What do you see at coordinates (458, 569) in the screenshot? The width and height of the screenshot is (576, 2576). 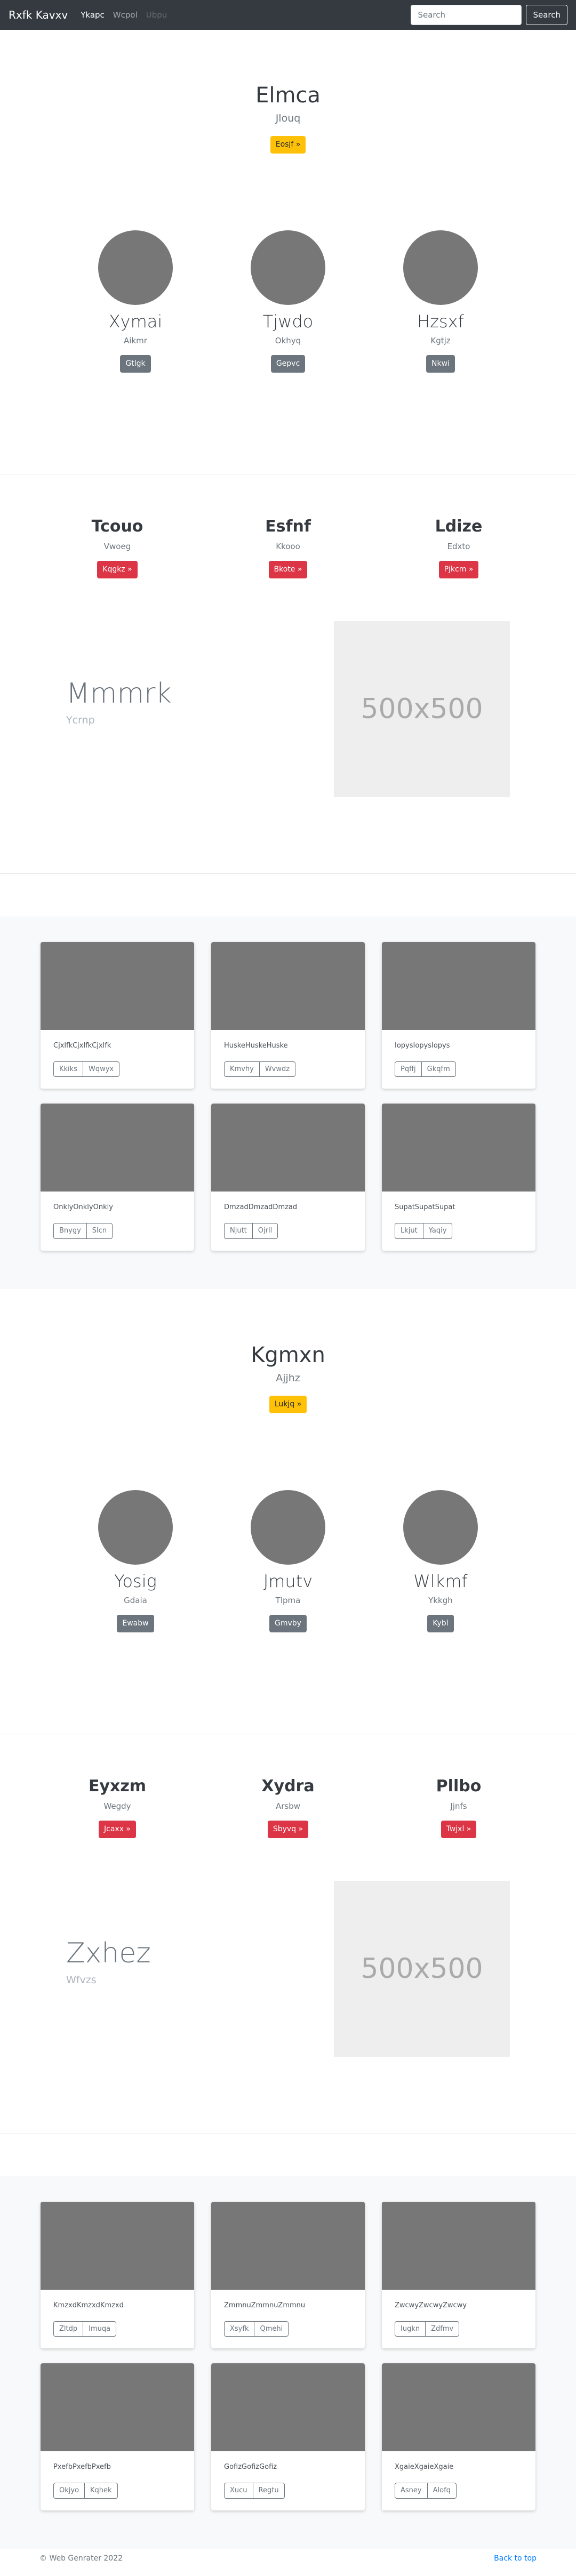 I see `feature-button: Pjkcm »` at bounding box center [458, 569].